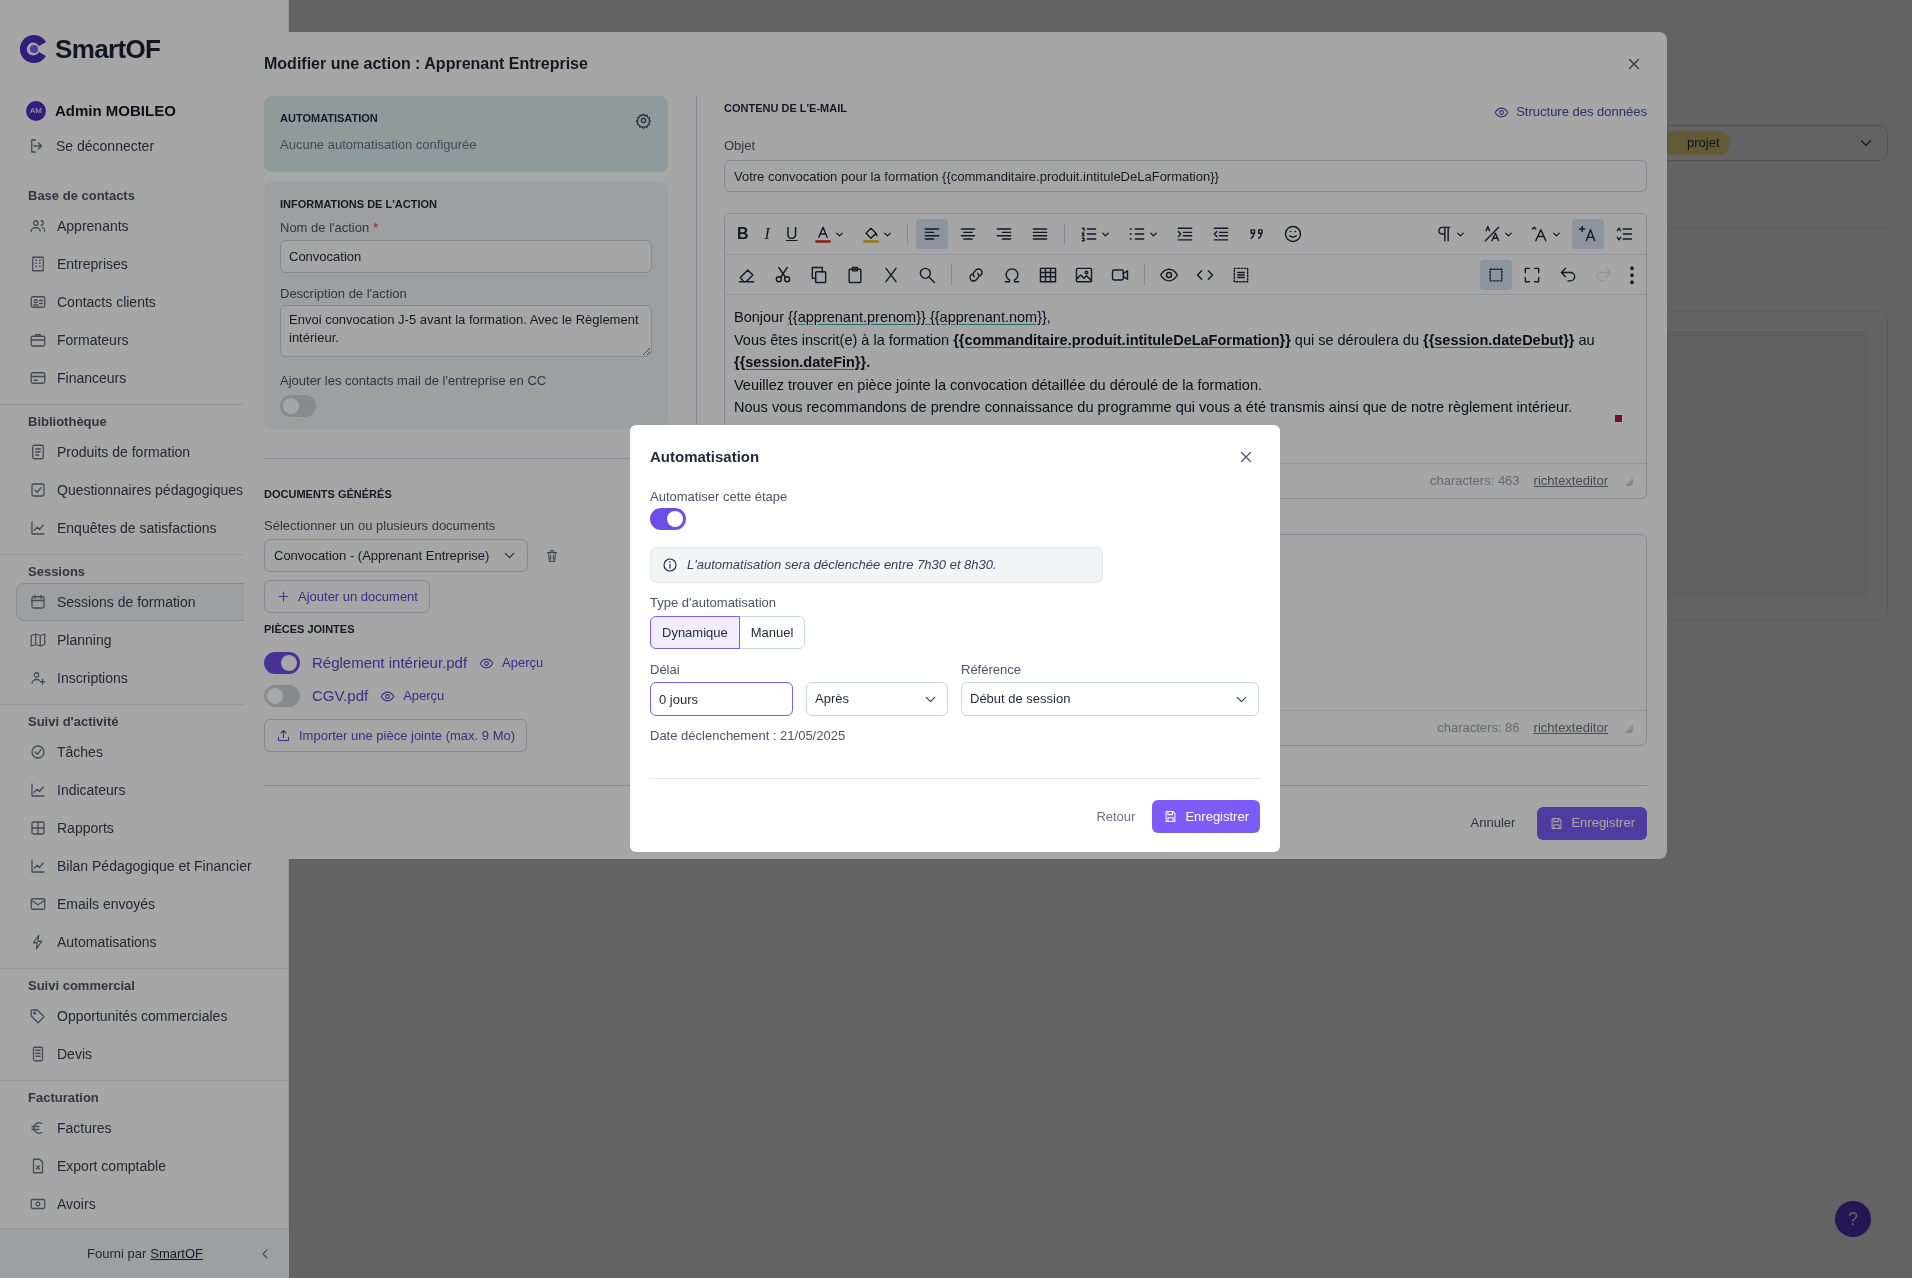  What do you see at coordinates (340, 695) in the screenshot?
I see `attachment-name: CGV.pdf` at bounding box center [340, 695].